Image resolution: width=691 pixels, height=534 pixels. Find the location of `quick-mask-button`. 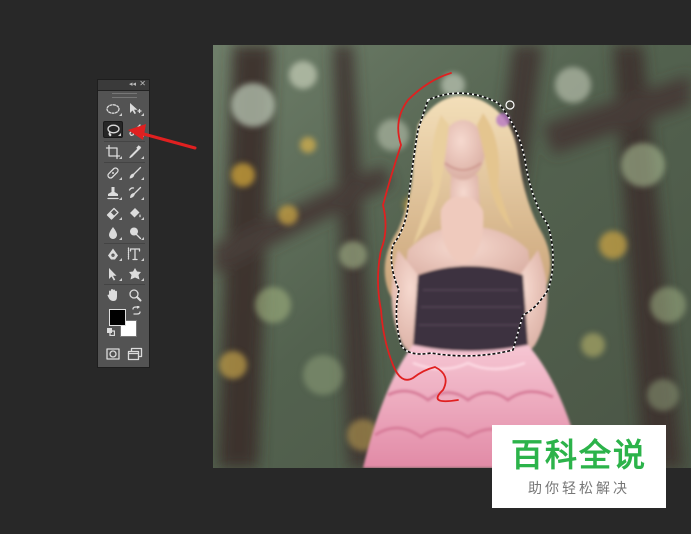

quick-mask-button is located at coordinates (113, 353).